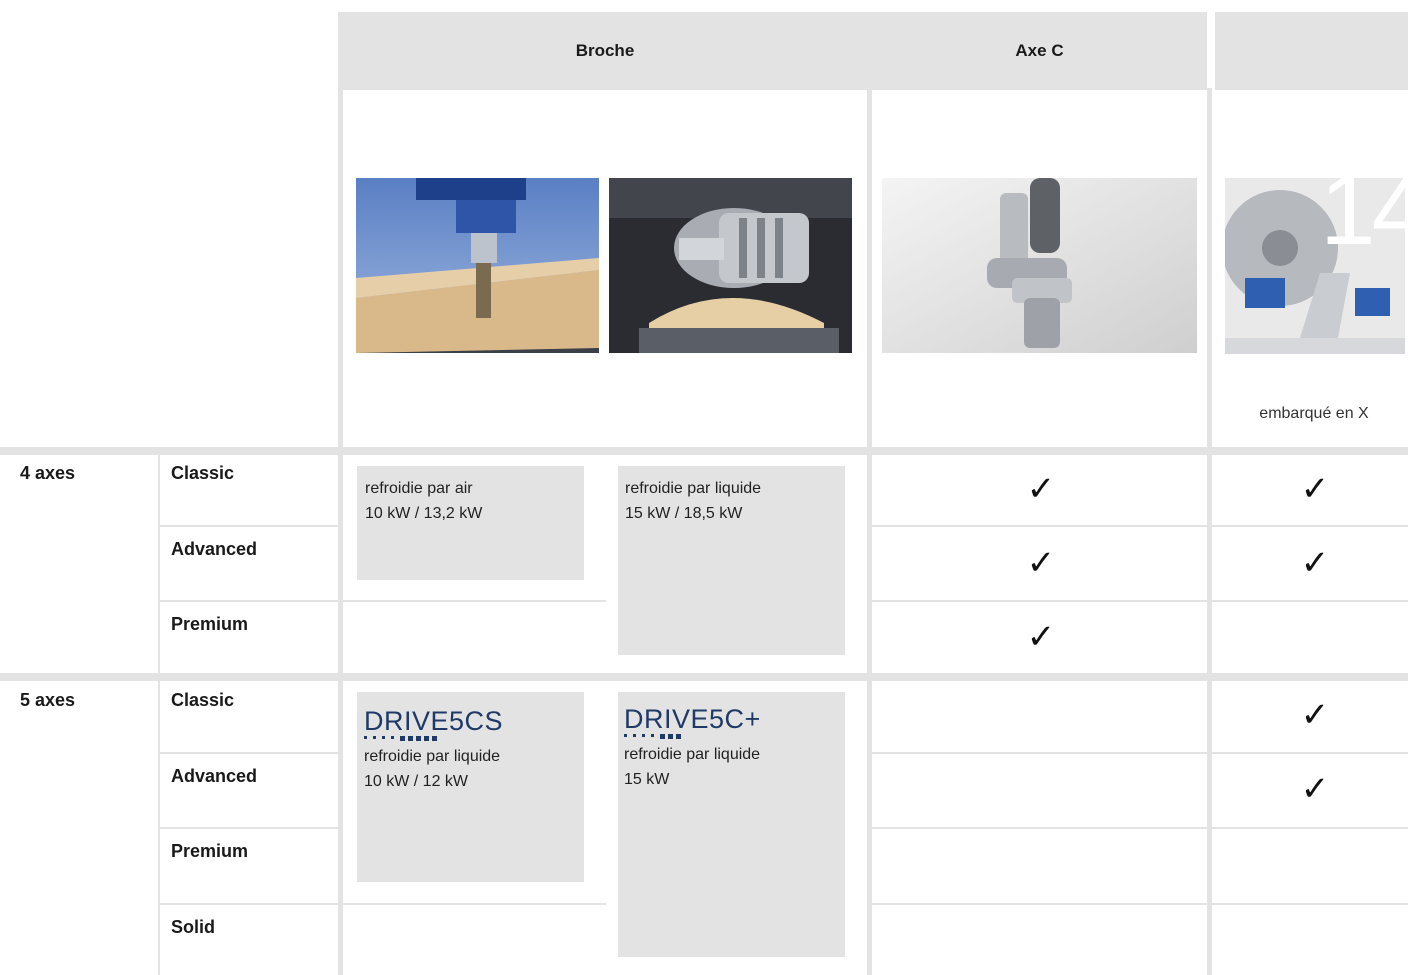  I want to click on spec-cooling: refroidie par air, so click(419, 488).